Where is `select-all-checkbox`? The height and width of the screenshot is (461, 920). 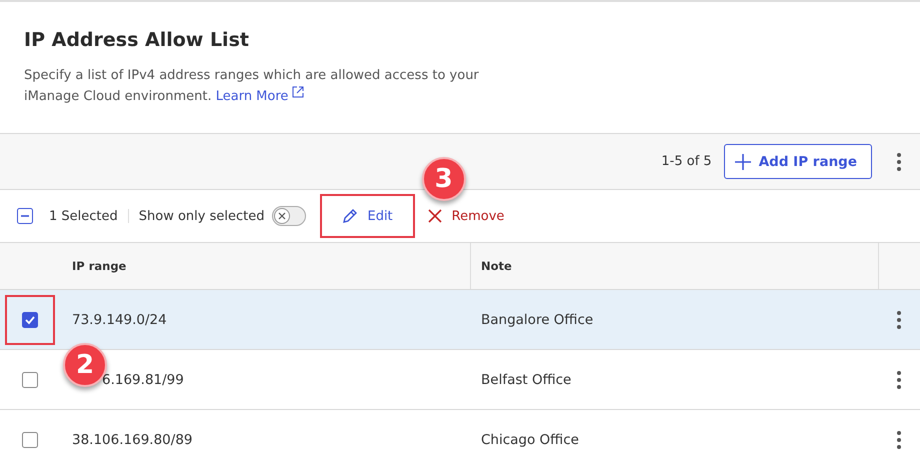
select-all-checkbox is located at coordinates (25, 216).